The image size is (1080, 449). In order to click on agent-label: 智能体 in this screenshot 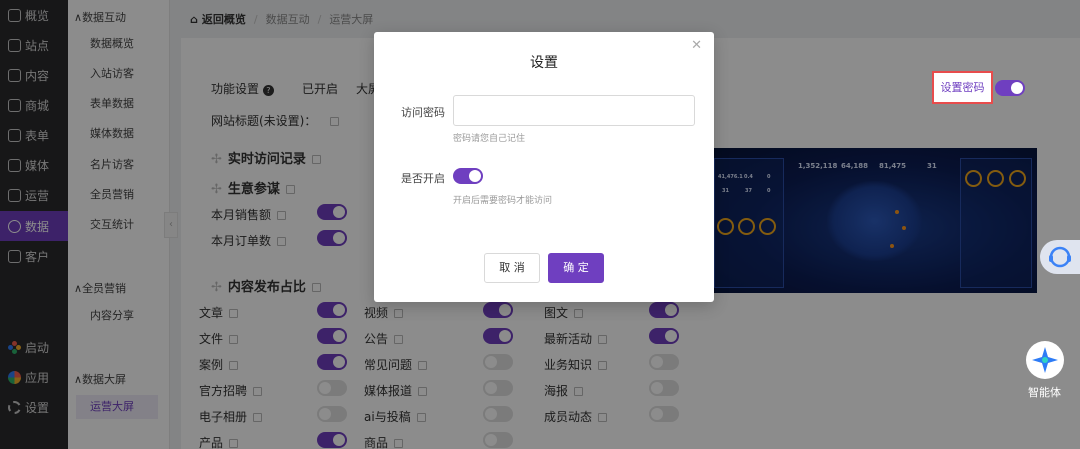, I will do `click(1044, 392)`.